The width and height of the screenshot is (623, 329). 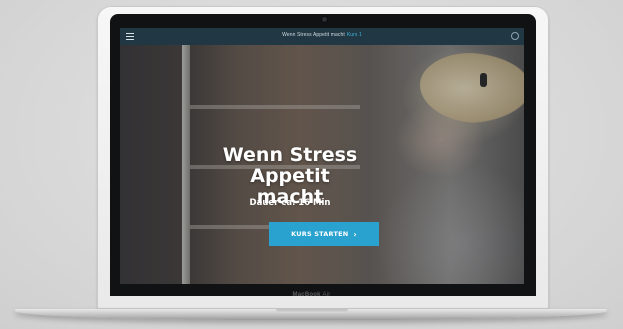 What do you see at coordinates (354, 35) in the screenshot?
I see `course-title-accent: Kurs 1` at bounding box center [354, 35].